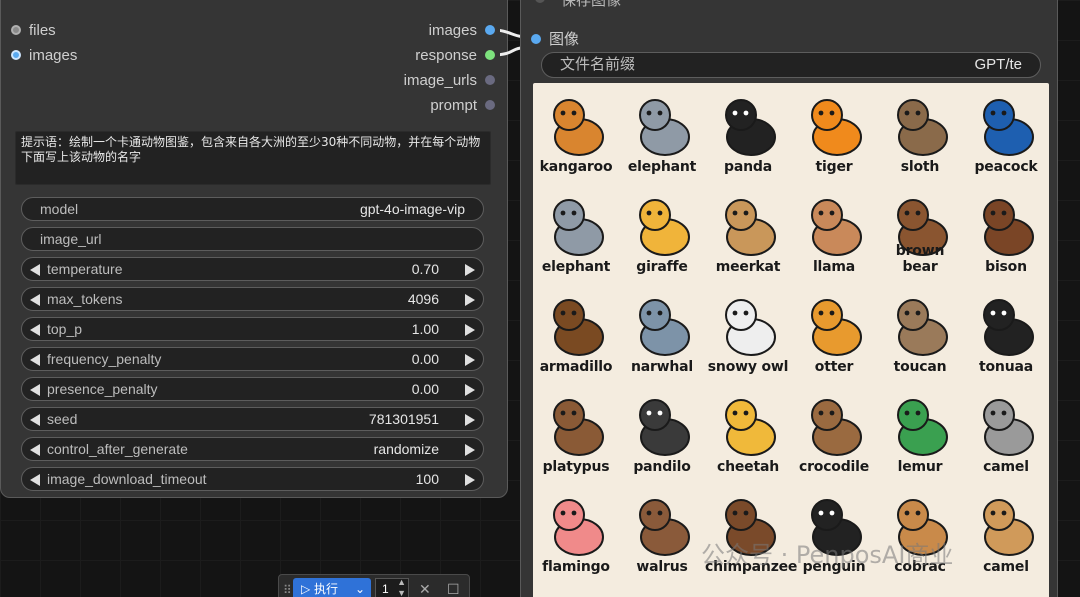  What do you see at coordinates (1006, 233) in the screenshot?
I see `animal-cell: bison` at bounding box center [1006, 233].